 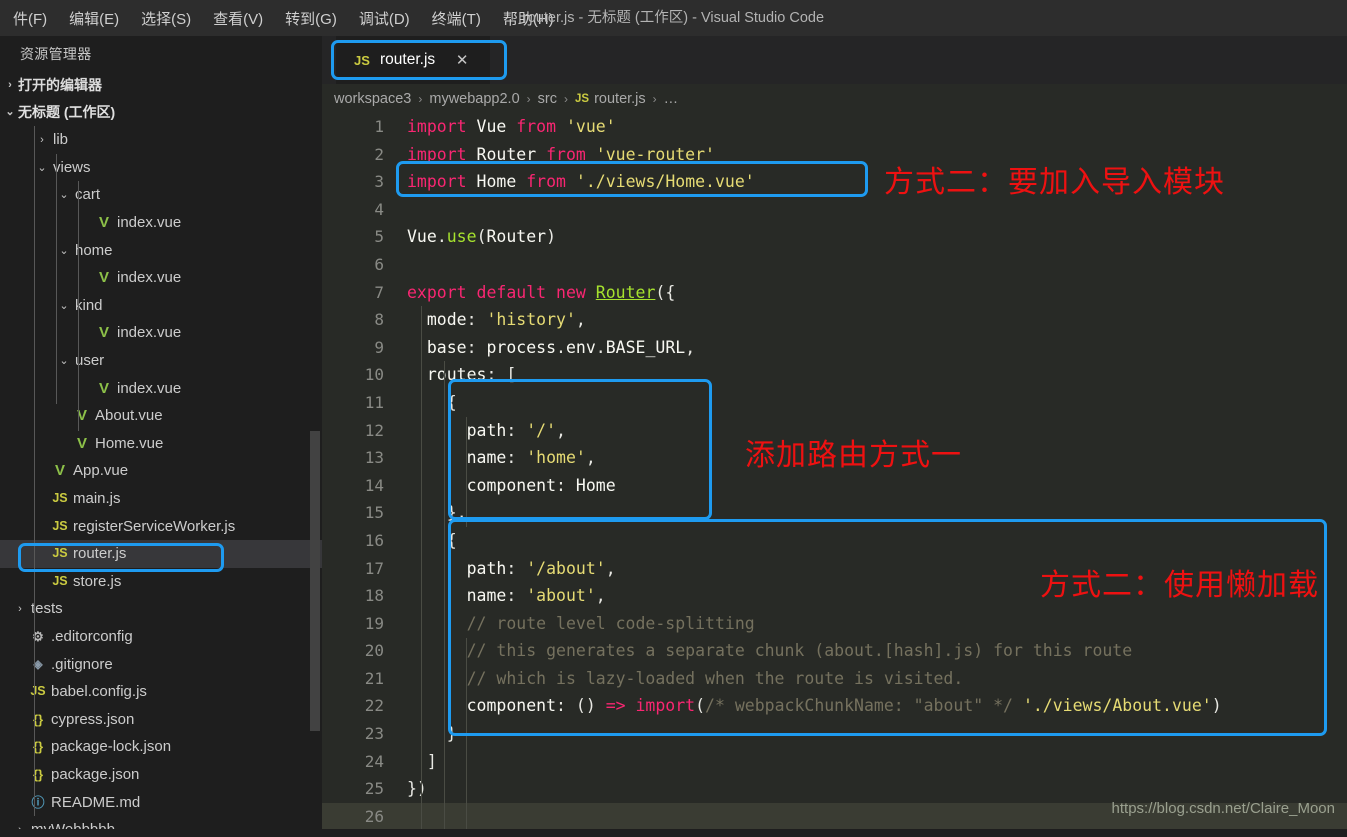 I want to click on tree-item--gitignore: ›◈.gitignore, so click(x=161, y=664).